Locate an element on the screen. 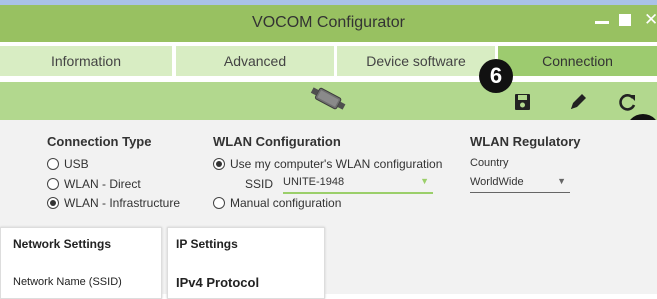  radio-usb-label: USB is located at coordinates (76, 164).